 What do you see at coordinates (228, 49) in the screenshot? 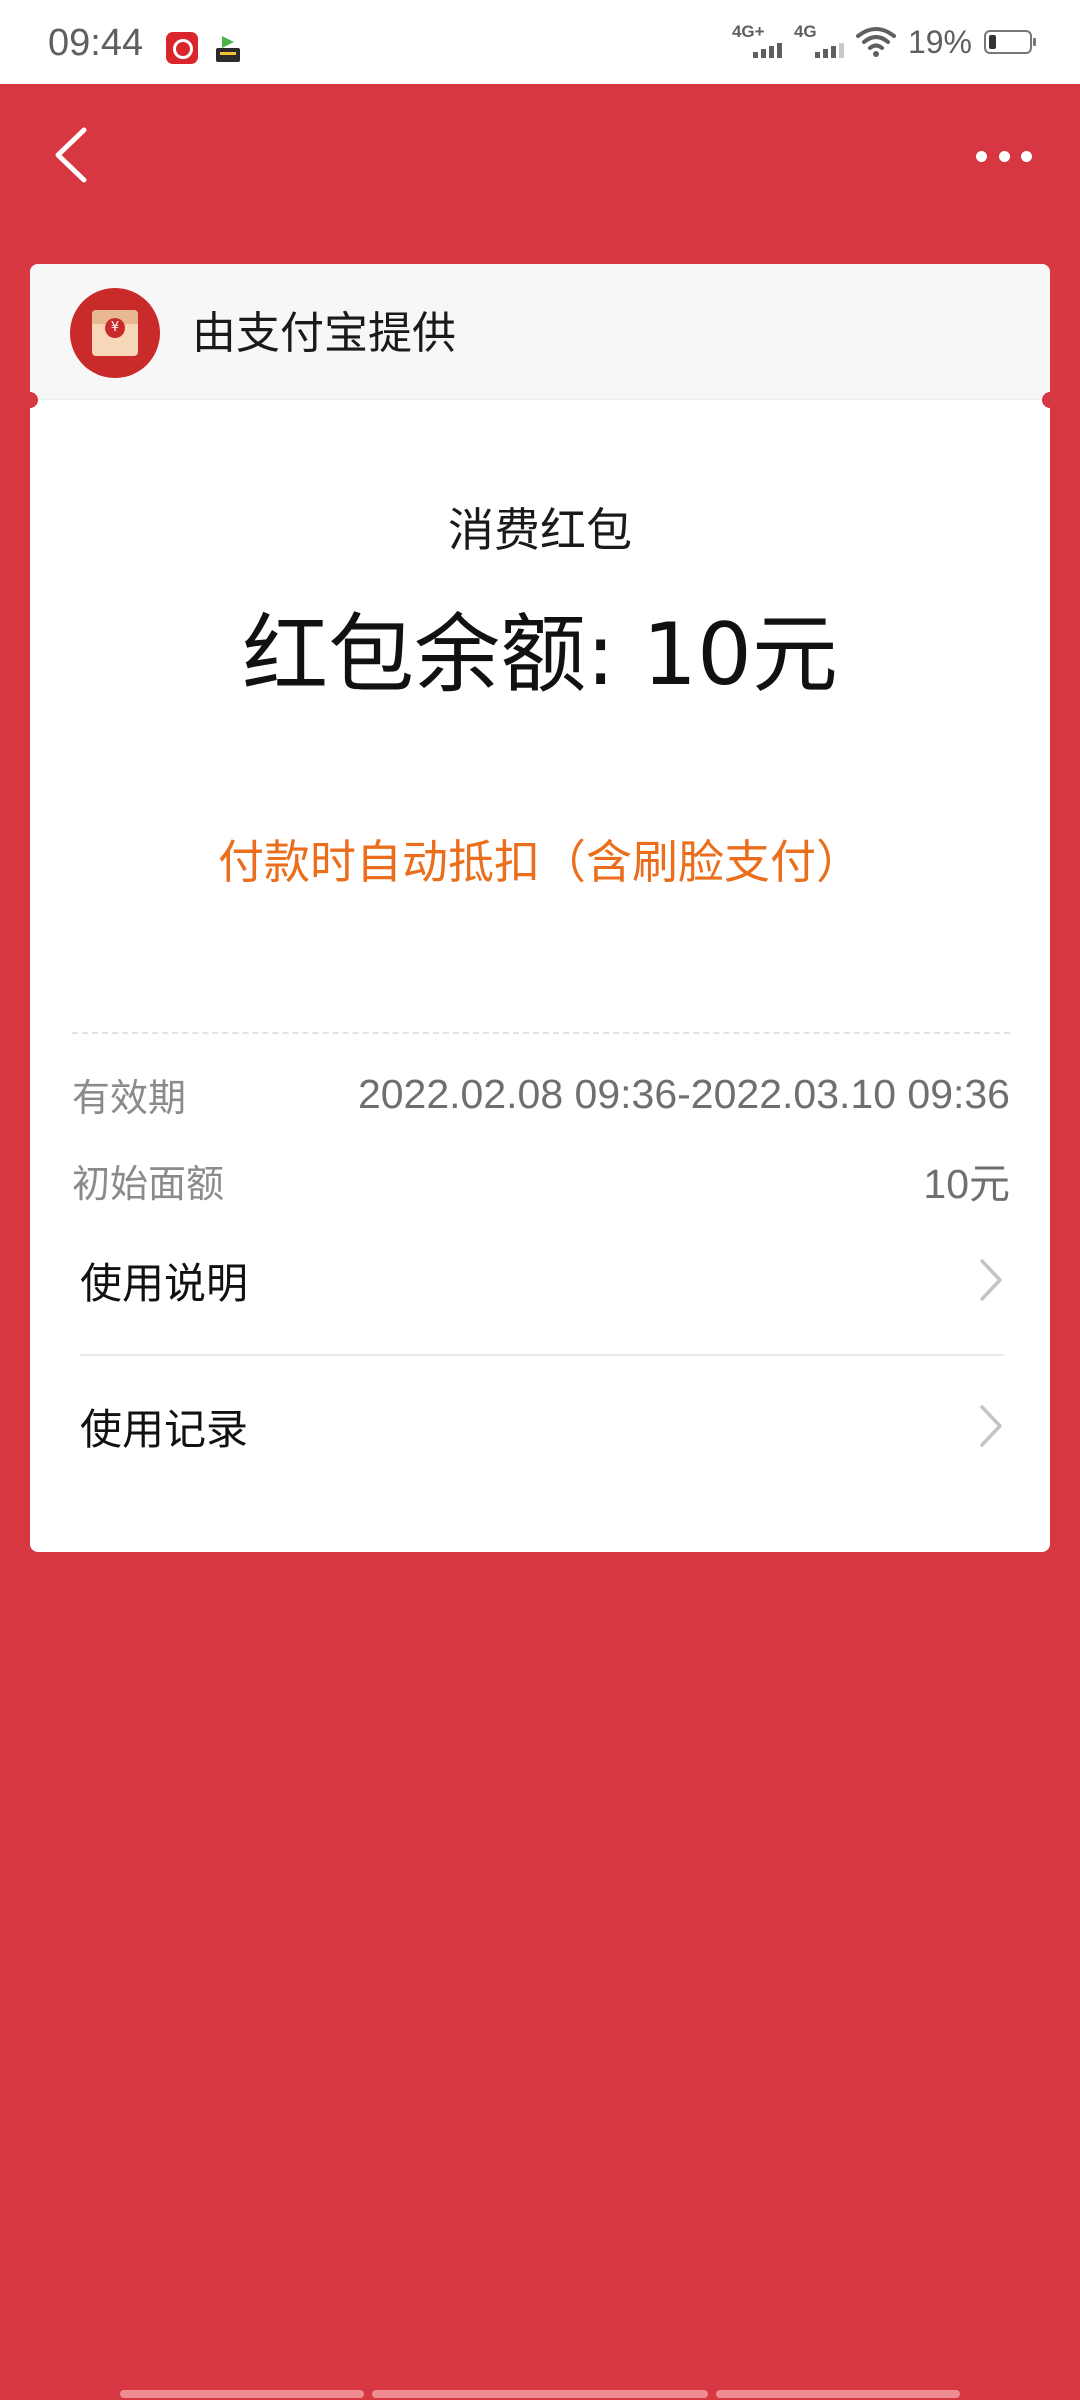
I see `video-app-icon` at bounding box center [228, 49].